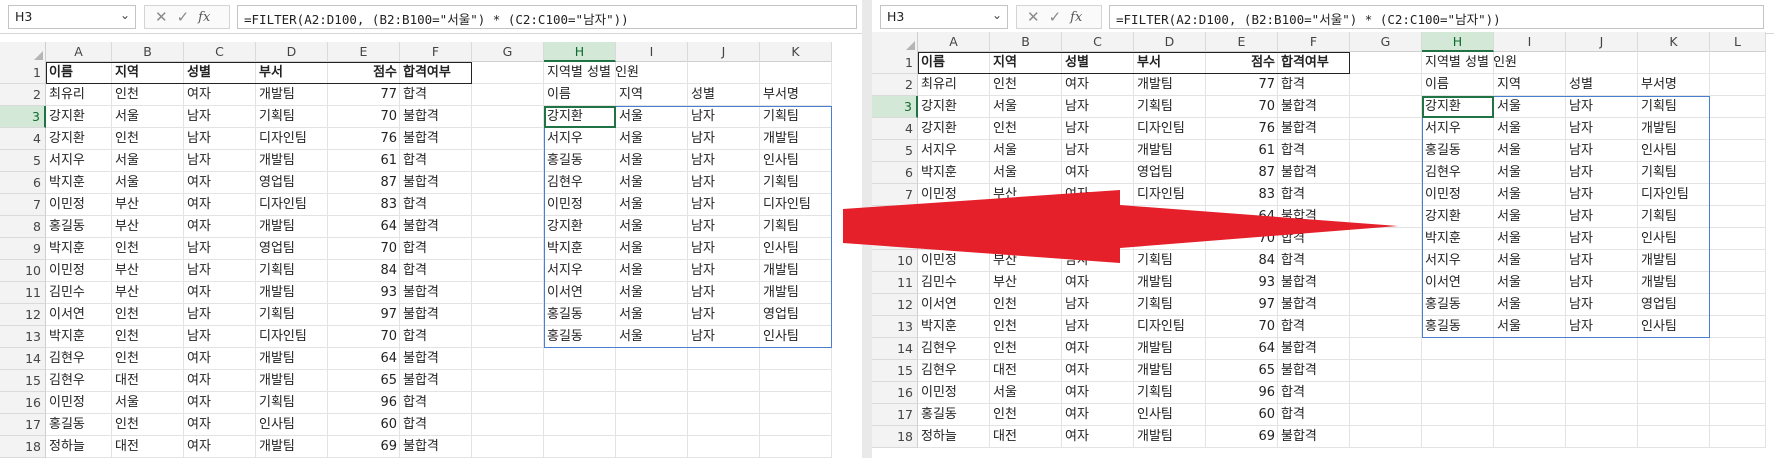 The height and width of the screenshot is (458, 1774). I want to click on data-cell: 인사팀, so click(292, 425).